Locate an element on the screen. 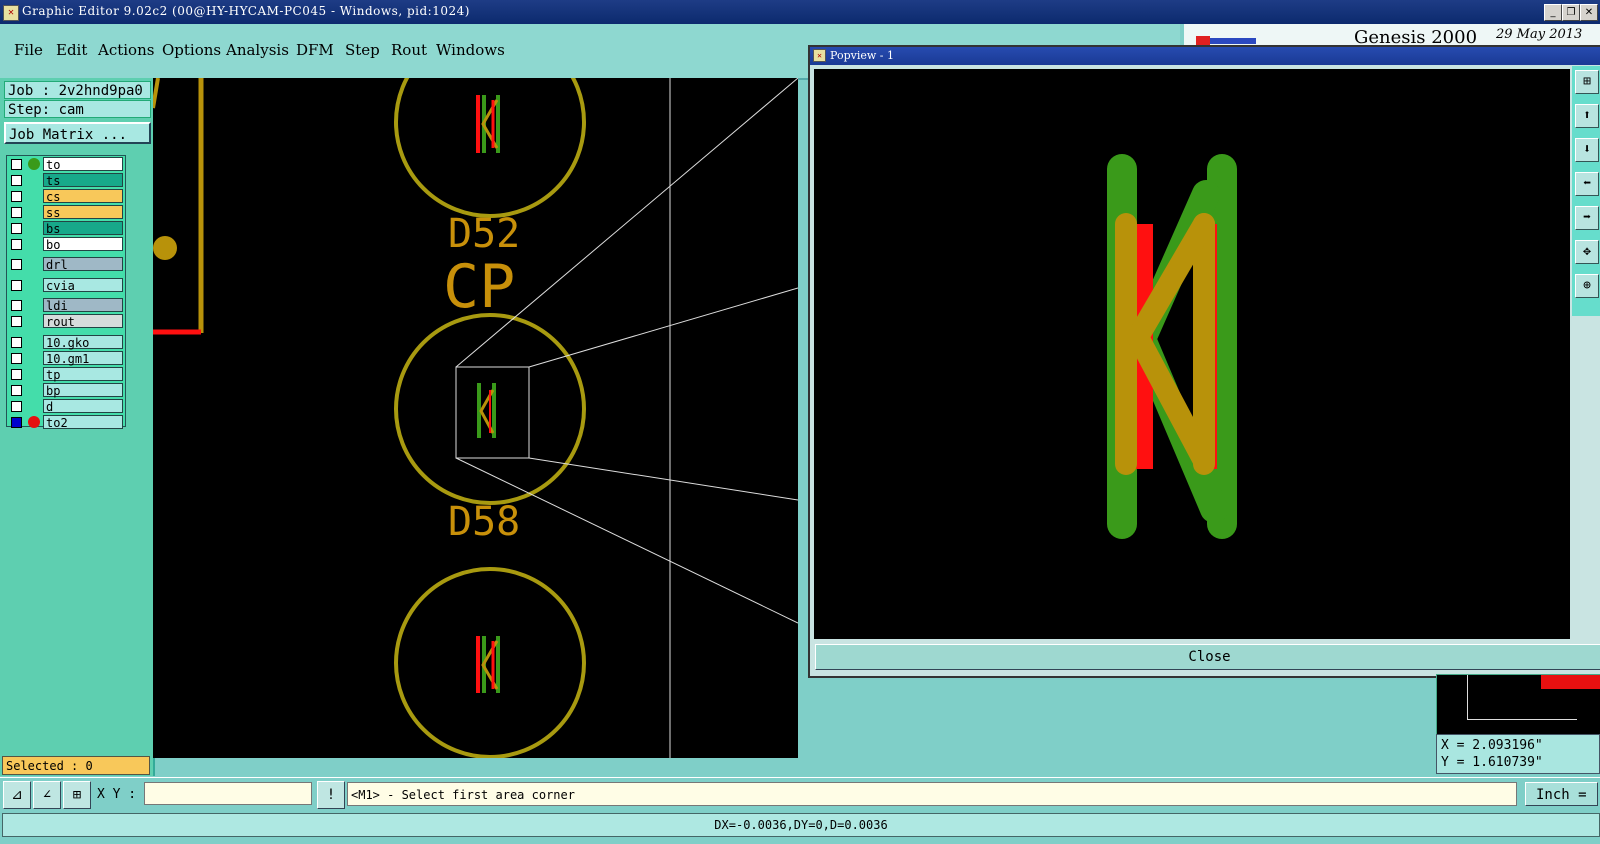 Image resolution: width=1600 pixels, height=844 pixels. alert-icon: ! is located at coordinates (331, 795).